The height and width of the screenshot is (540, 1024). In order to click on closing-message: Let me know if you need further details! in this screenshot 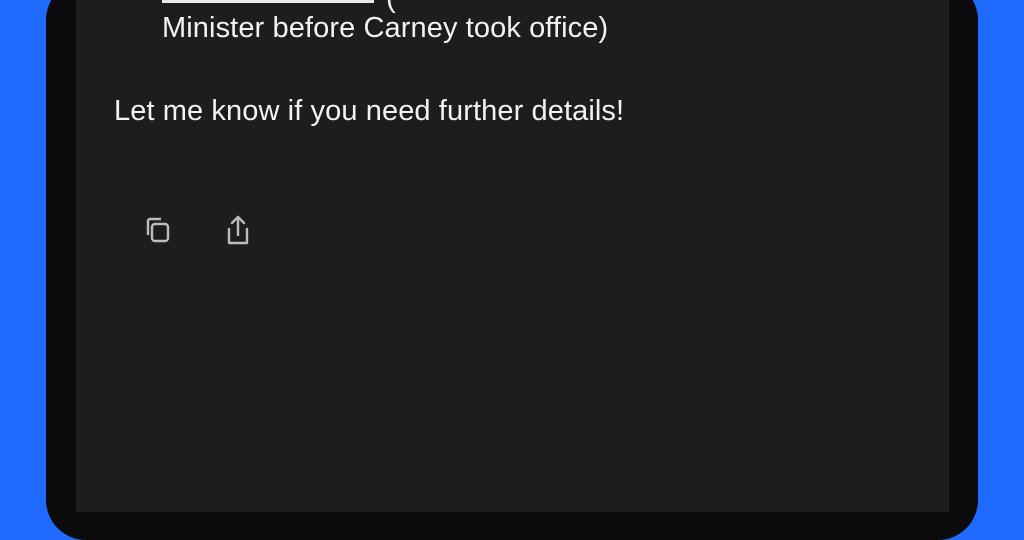, I will do `click(369, 111)`.